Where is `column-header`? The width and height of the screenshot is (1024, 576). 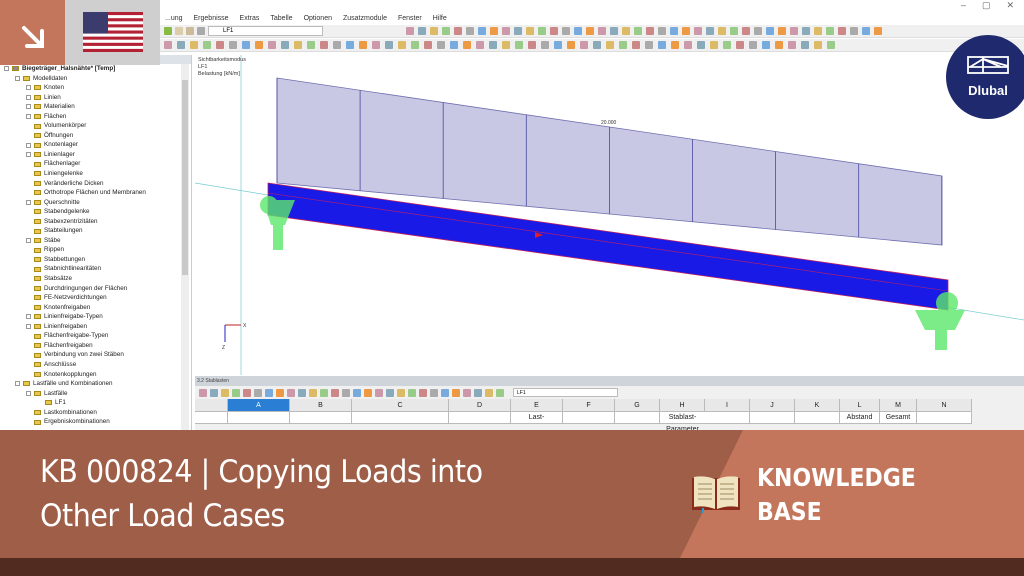 column-header is located at coordinates (211, 405).